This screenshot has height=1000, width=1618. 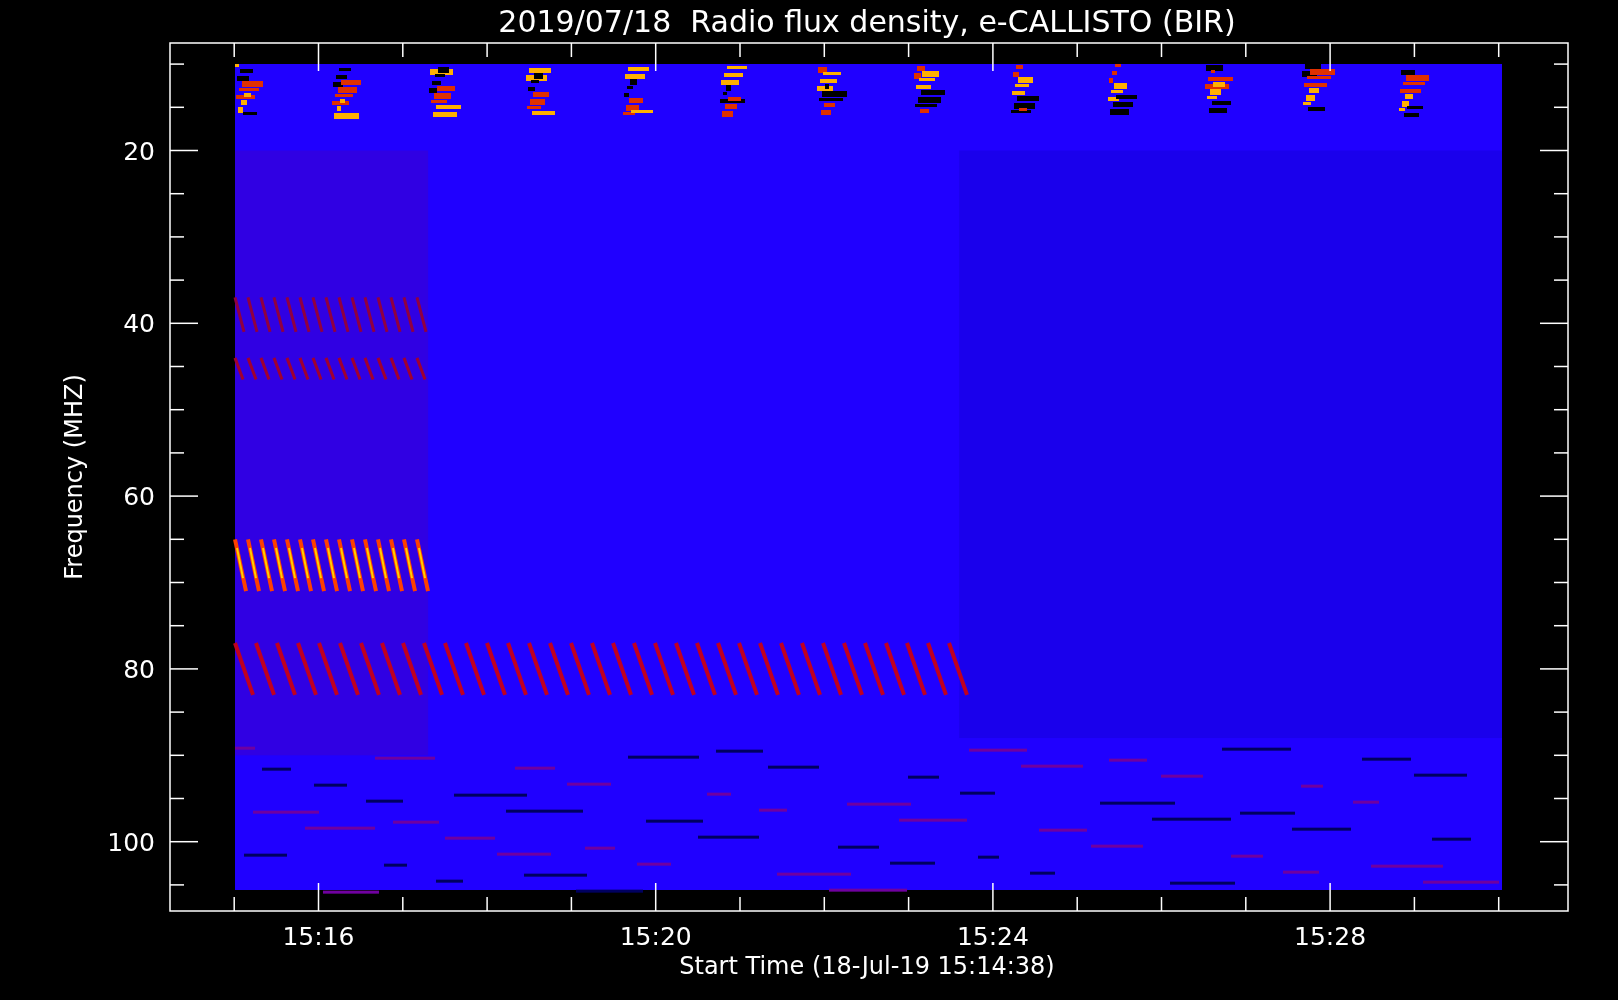 I want to click on x-tick-label: 15:28, so click(x=1330, y=936).